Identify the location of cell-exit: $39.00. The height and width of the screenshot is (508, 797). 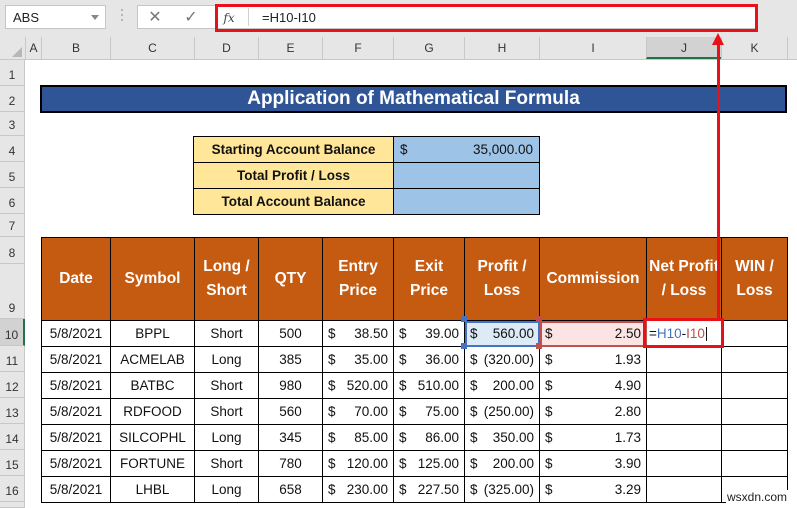
(429, 333).